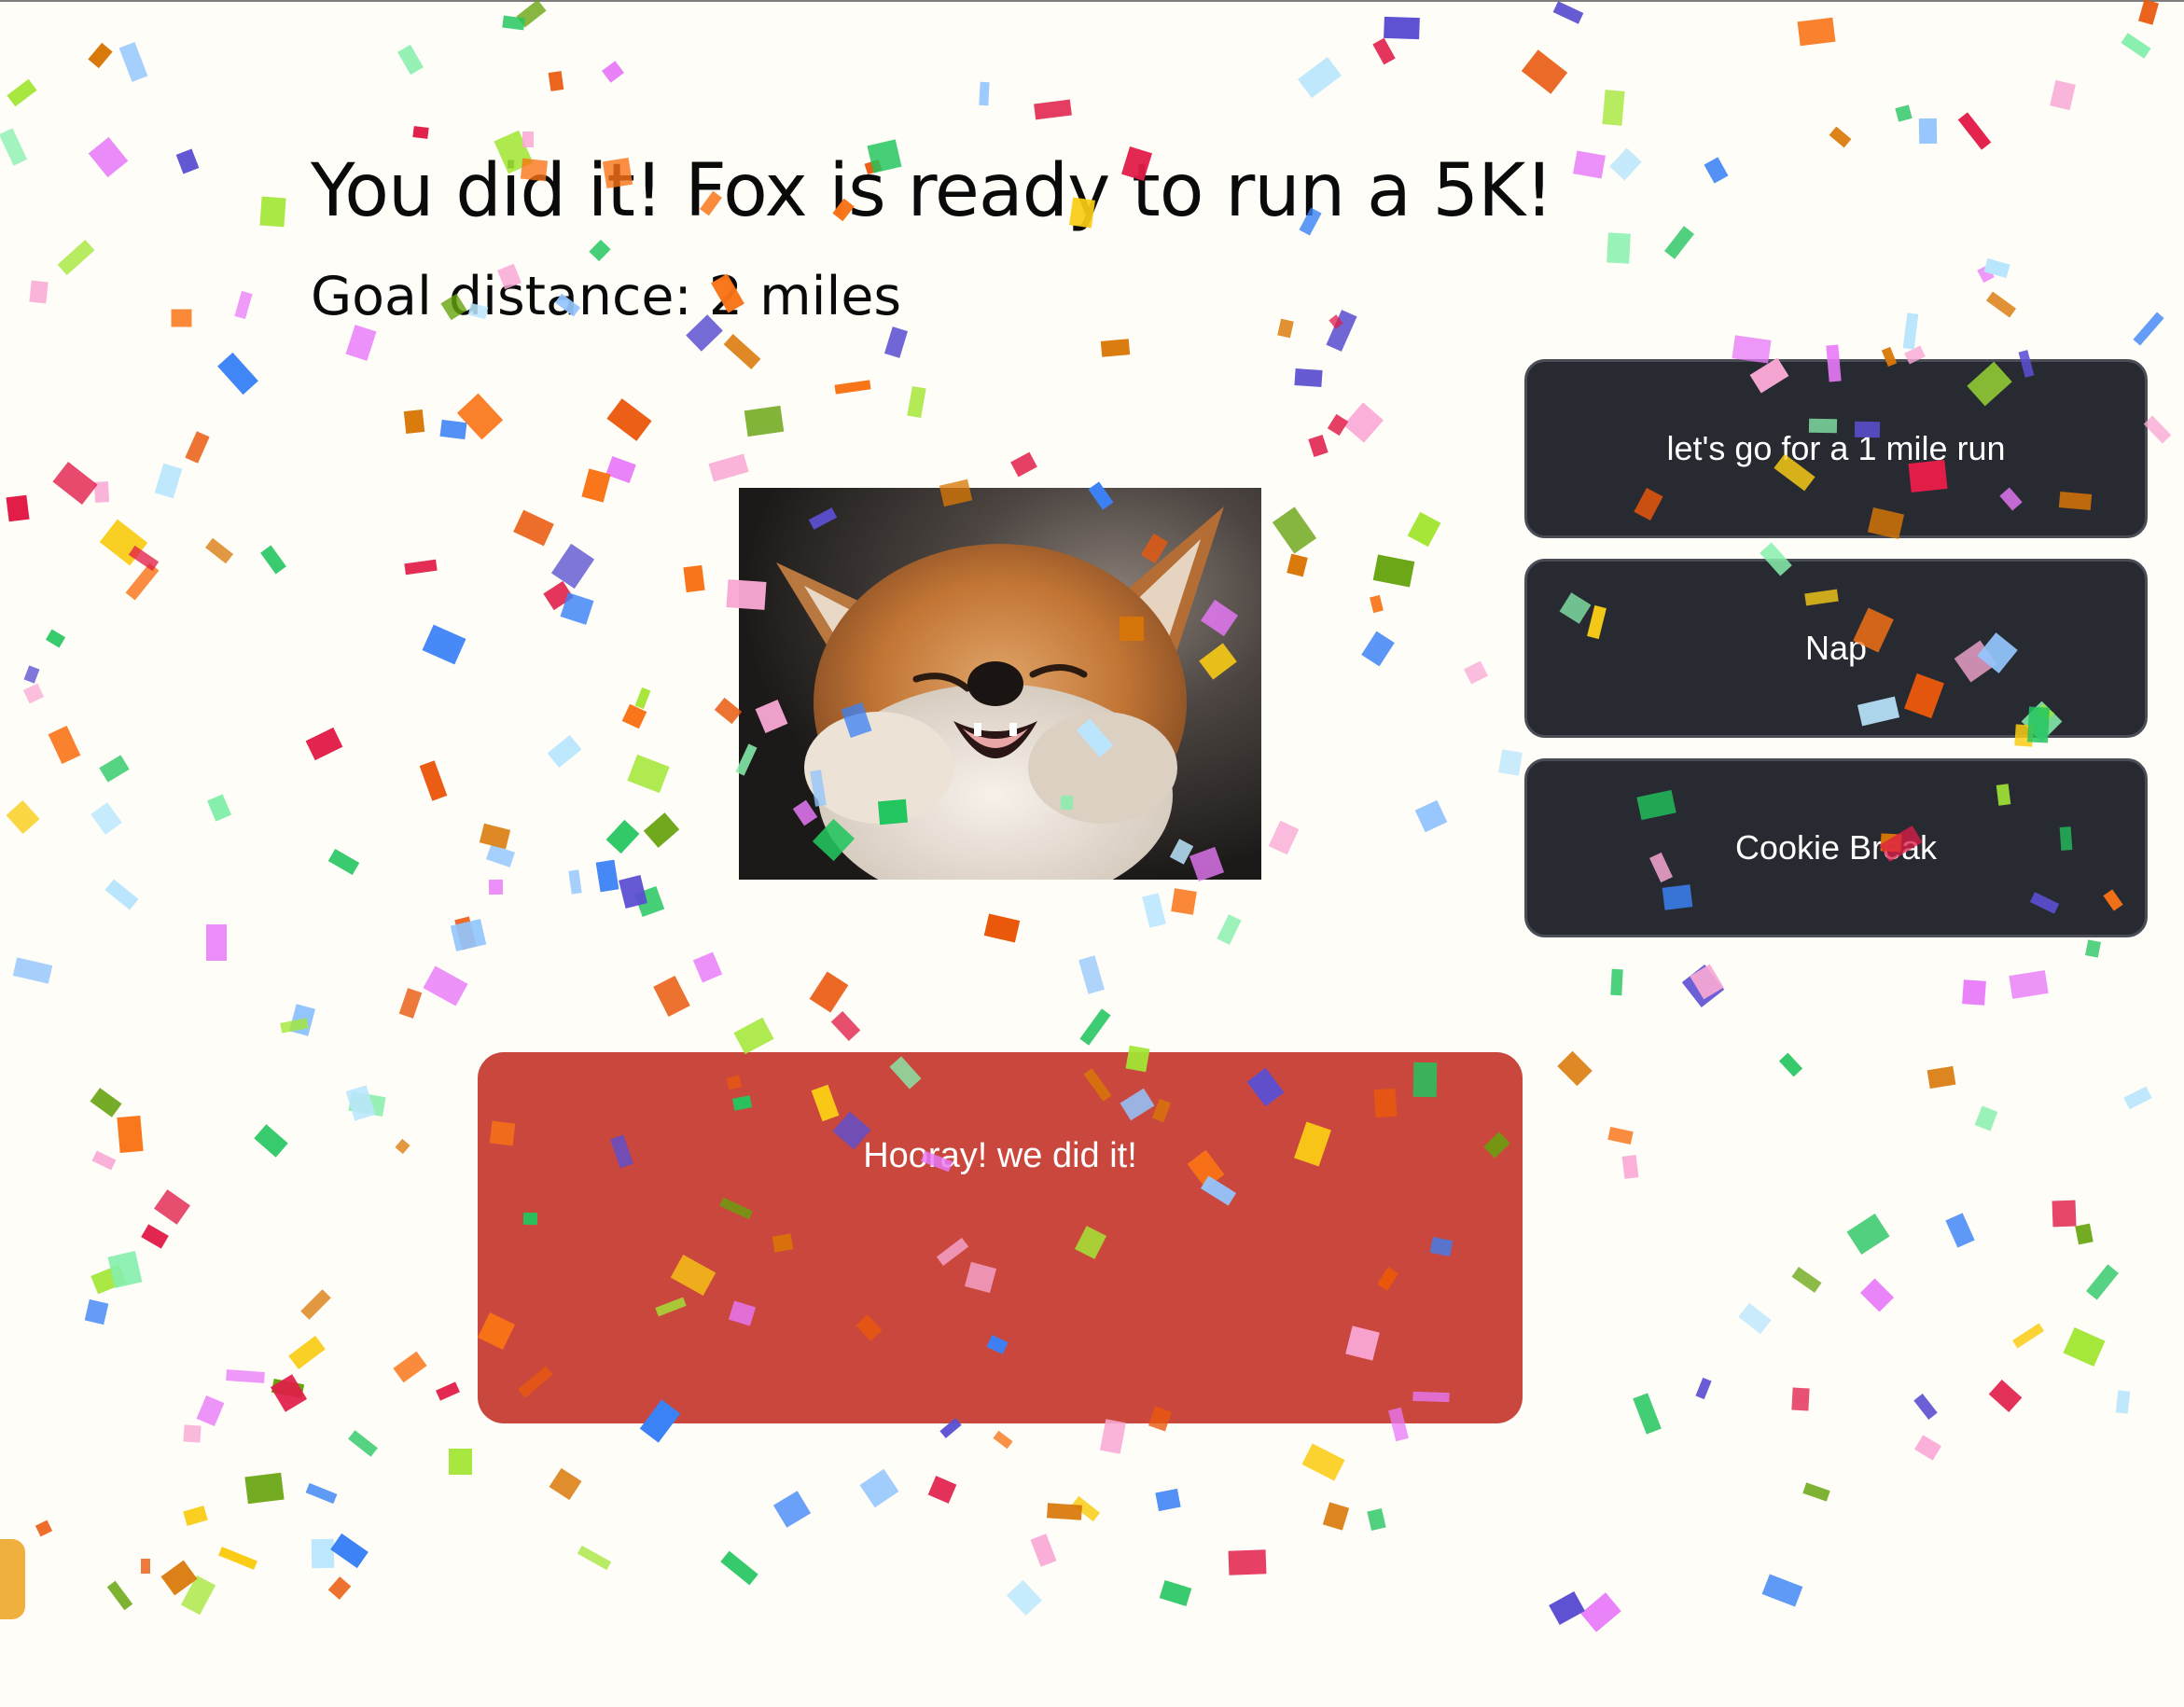 The image size is (2184, 1707). Describe the element at coordinates (1836, 847) in the screenshot. I see `cookie-break-button: Cookie Break` at that location.